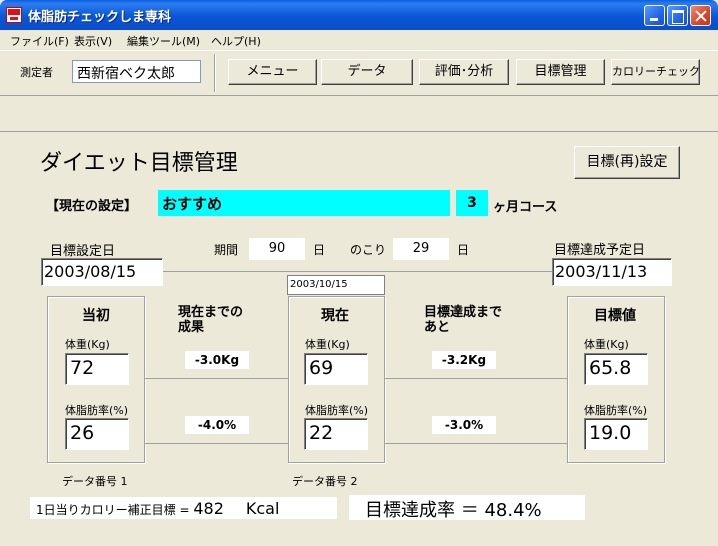  I want to click on current-setting-label: 【現在の設定】, so click(92, 206).